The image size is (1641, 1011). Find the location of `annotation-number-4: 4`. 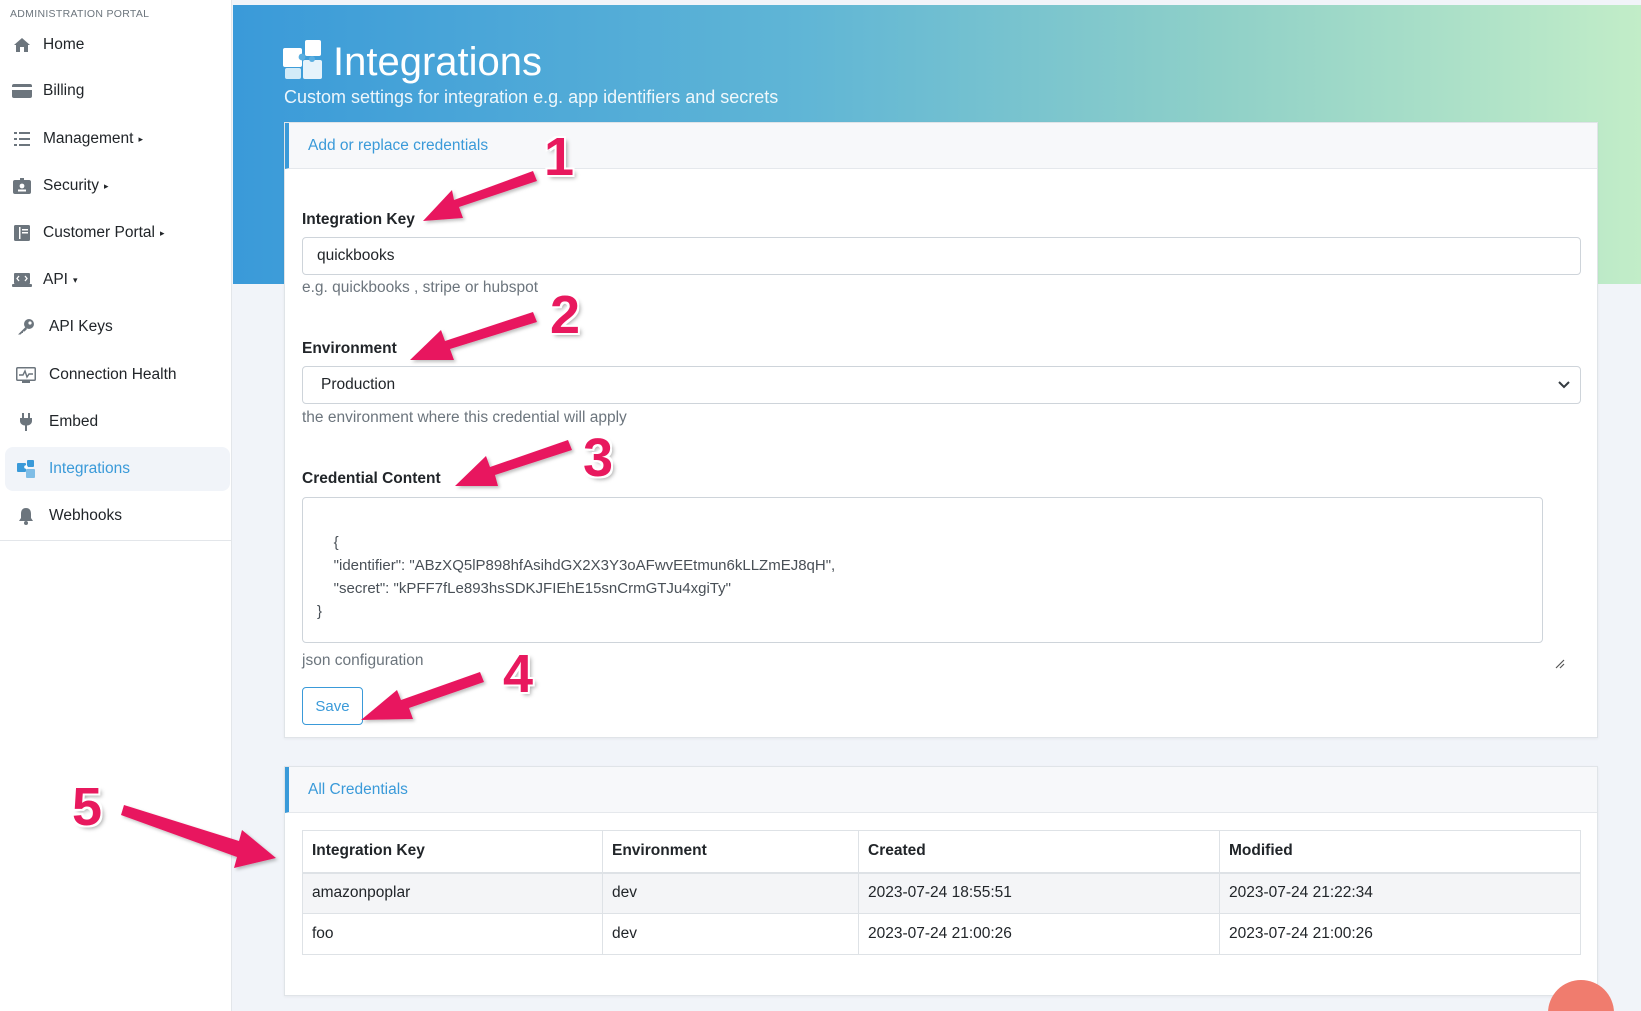

annotation-number-4: 4 is located at coordinates (518, 674).